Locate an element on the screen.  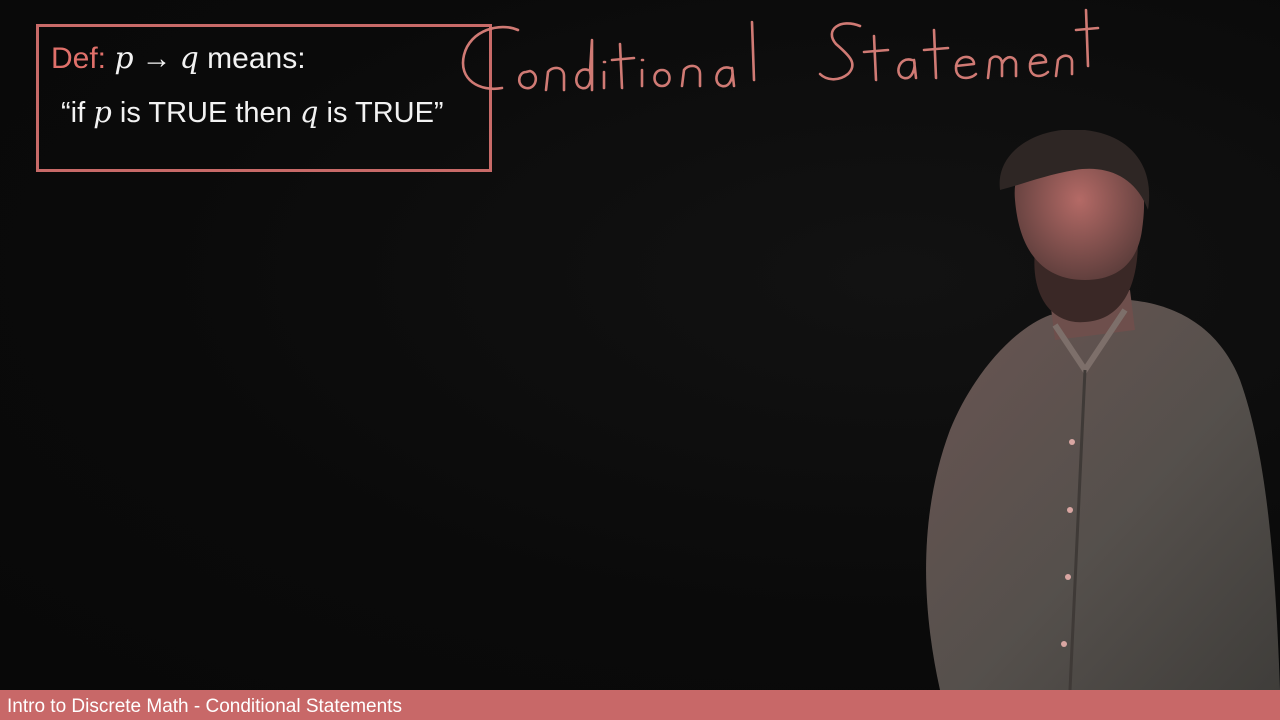
definition-line-2: “if p is TRUE then q is TRUE” is located at coordinates (252, 112).